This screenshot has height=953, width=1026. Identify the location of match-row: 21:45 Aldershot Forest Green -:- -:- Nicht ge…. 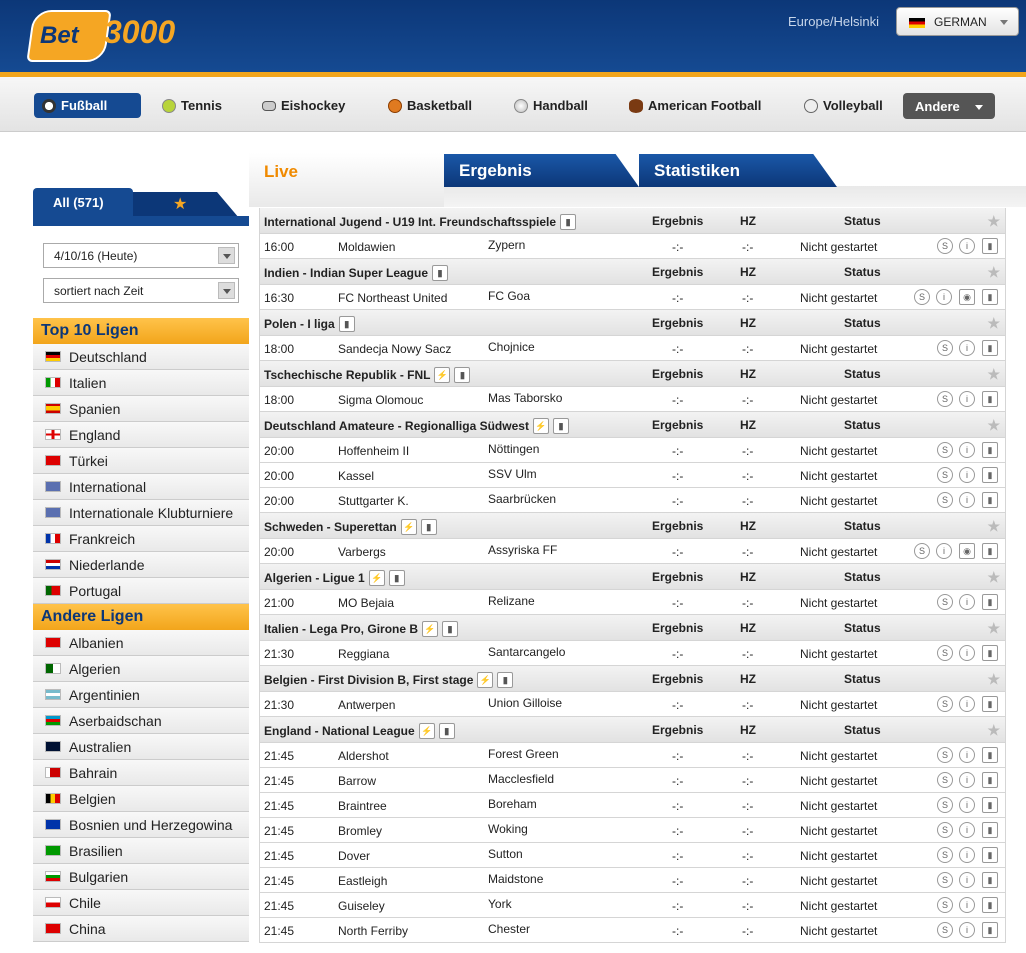
(632, 755).